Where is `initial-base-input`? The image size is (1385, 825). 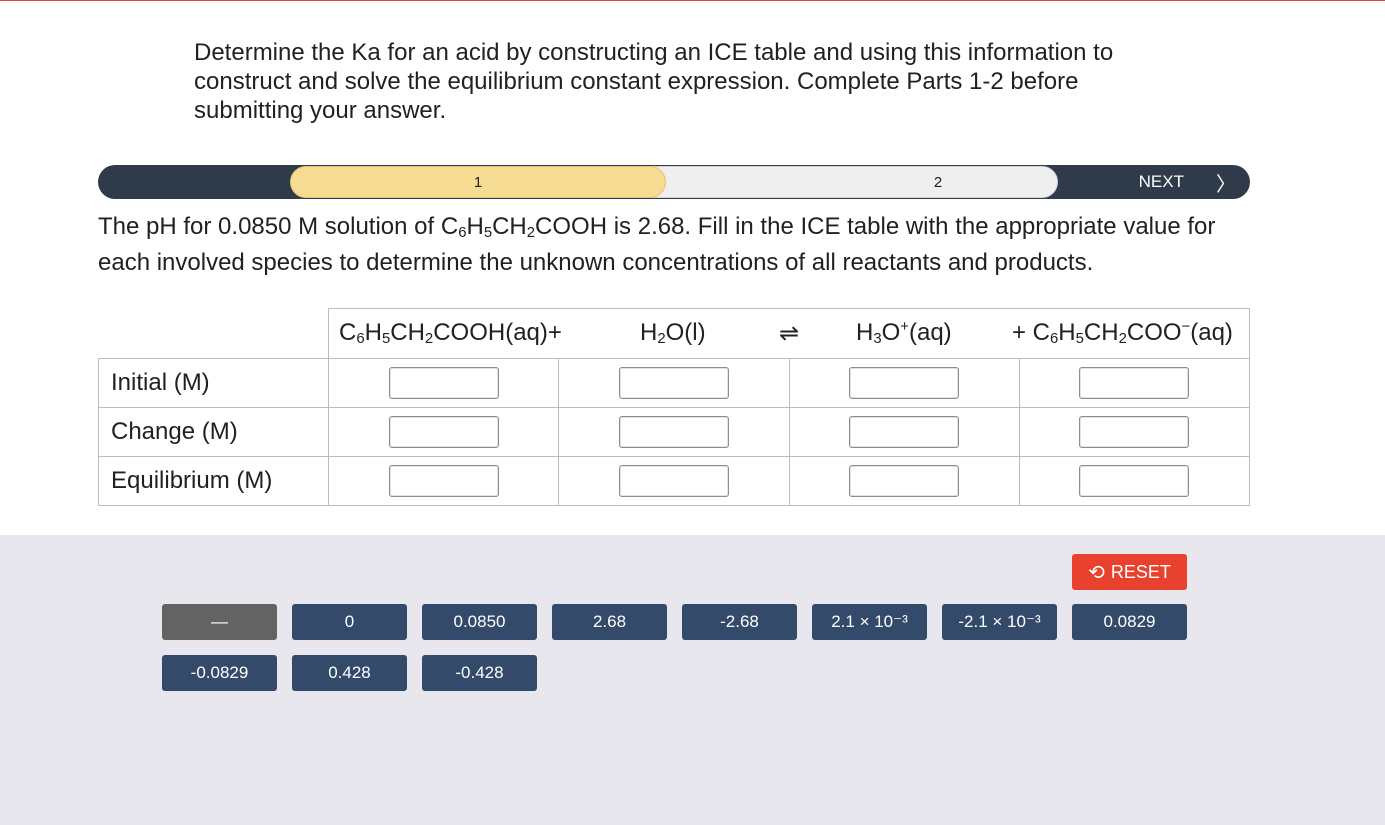
initial-base-input is located at coordinates (1134, 383).